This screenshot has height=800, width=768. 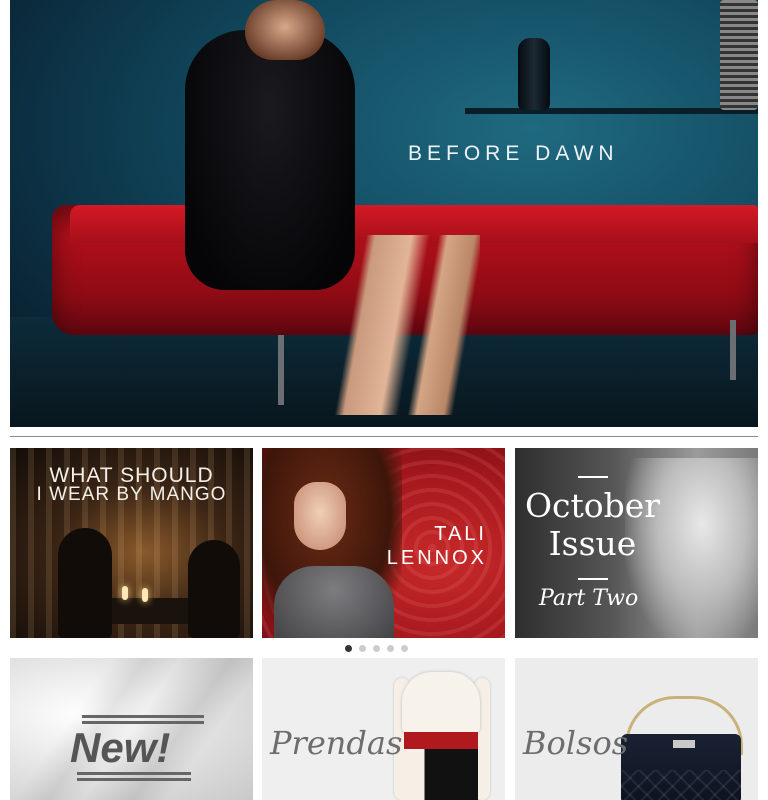 I want to click on hero-vase, so click(x=534, y=74).